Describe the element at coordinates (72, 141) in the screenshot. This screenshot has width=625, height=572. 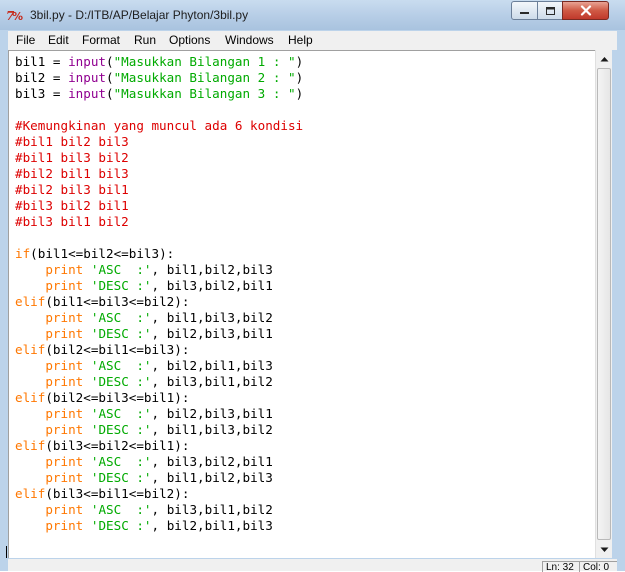
I see `code-token-comment: #bil1 bil2 bil3` at that location.